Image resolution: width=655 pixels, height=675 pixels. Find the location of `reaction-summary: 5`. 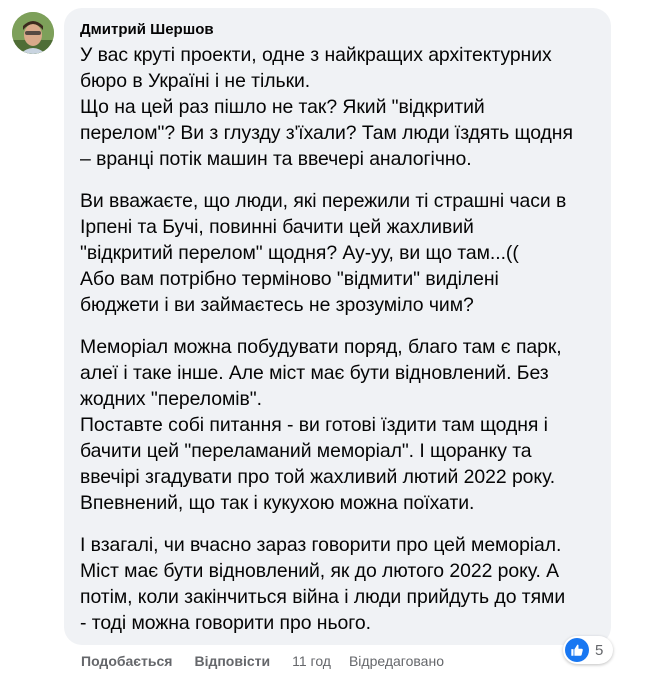

reaction-summary: 5 is located at coordinates (588, 650).